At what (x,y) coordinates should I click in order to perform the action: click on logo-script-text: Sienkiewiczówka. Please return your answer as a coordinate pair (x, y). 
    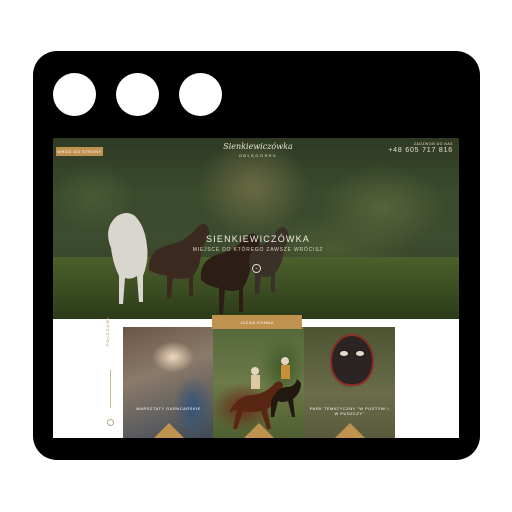
    Looking at the image, I should click on (258, 146).